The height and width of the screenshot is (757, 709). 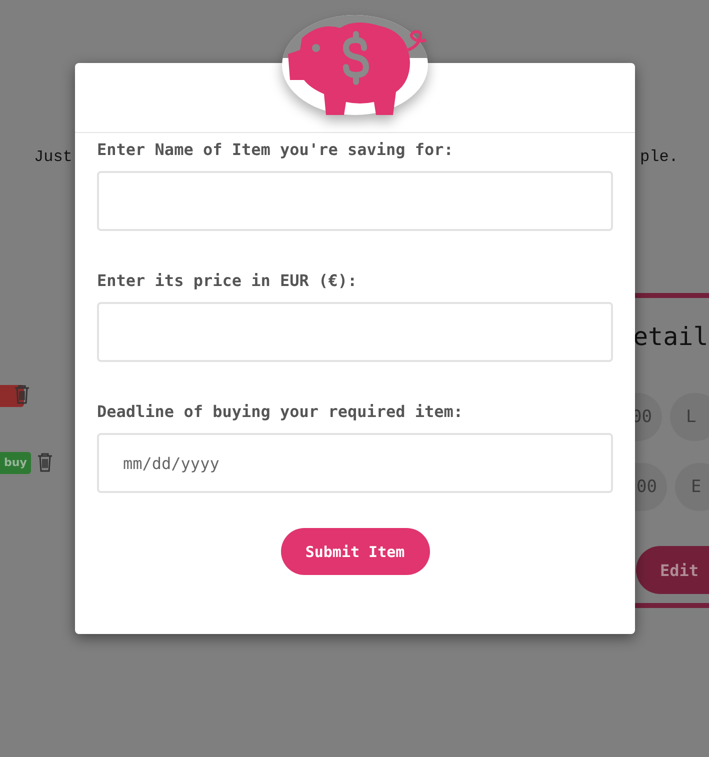 What do you see at coordinates (355, 551) in the screenshot?
I see `submit-button: Submit Item` at bounding box center [355, 551].